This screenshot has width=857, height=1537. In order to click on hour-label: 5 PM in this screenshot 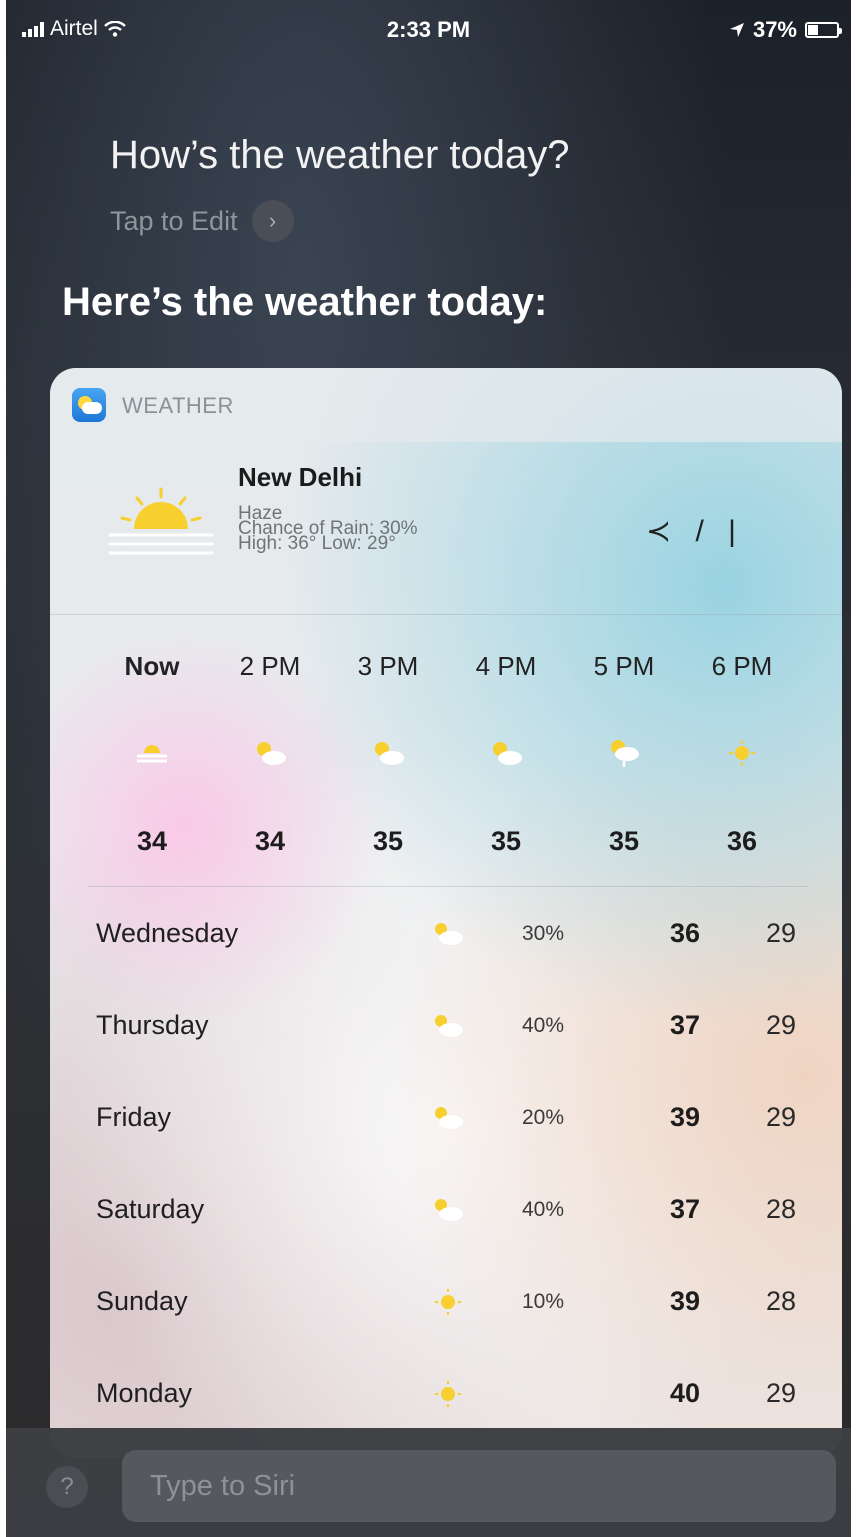, I will do `click(624, 666)`.